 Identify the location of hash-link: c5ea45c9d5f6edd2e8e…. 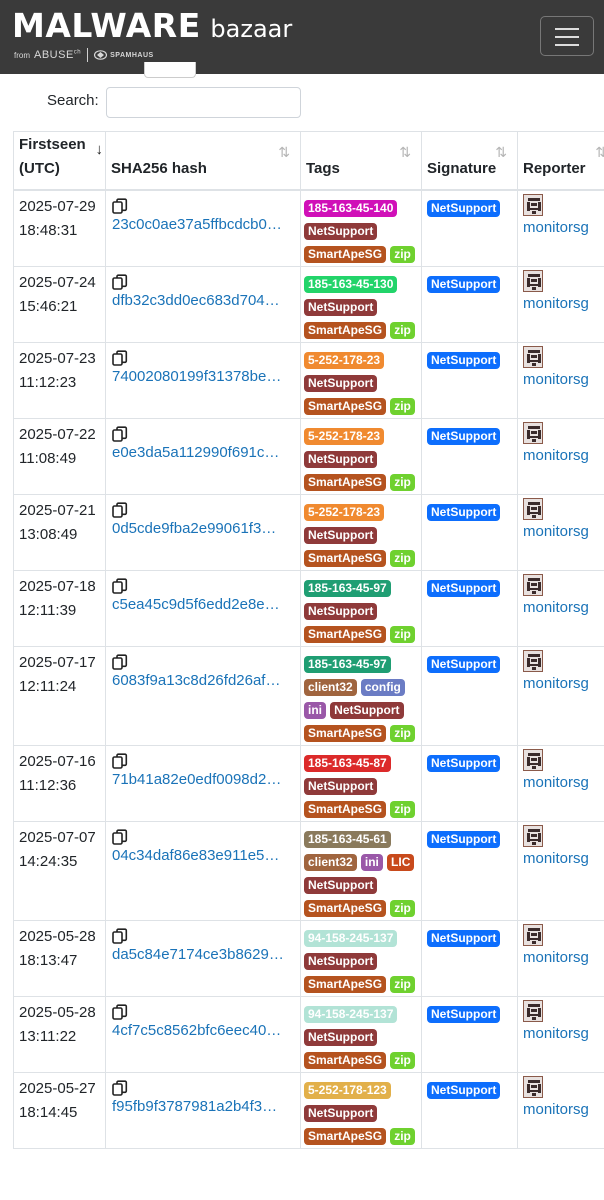
(203, 605).